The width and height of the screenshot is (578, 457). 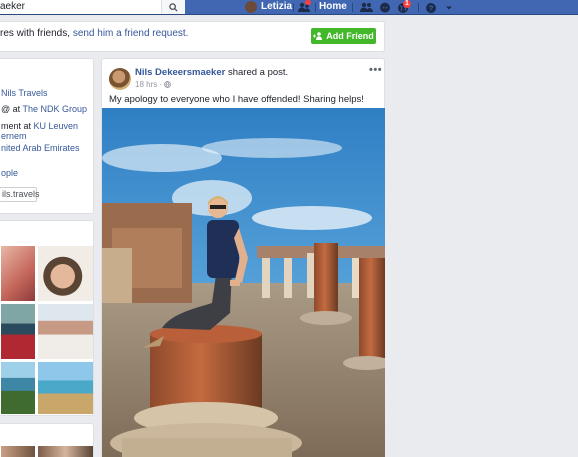 I want to click on search-button, so click(x=173, y=7).